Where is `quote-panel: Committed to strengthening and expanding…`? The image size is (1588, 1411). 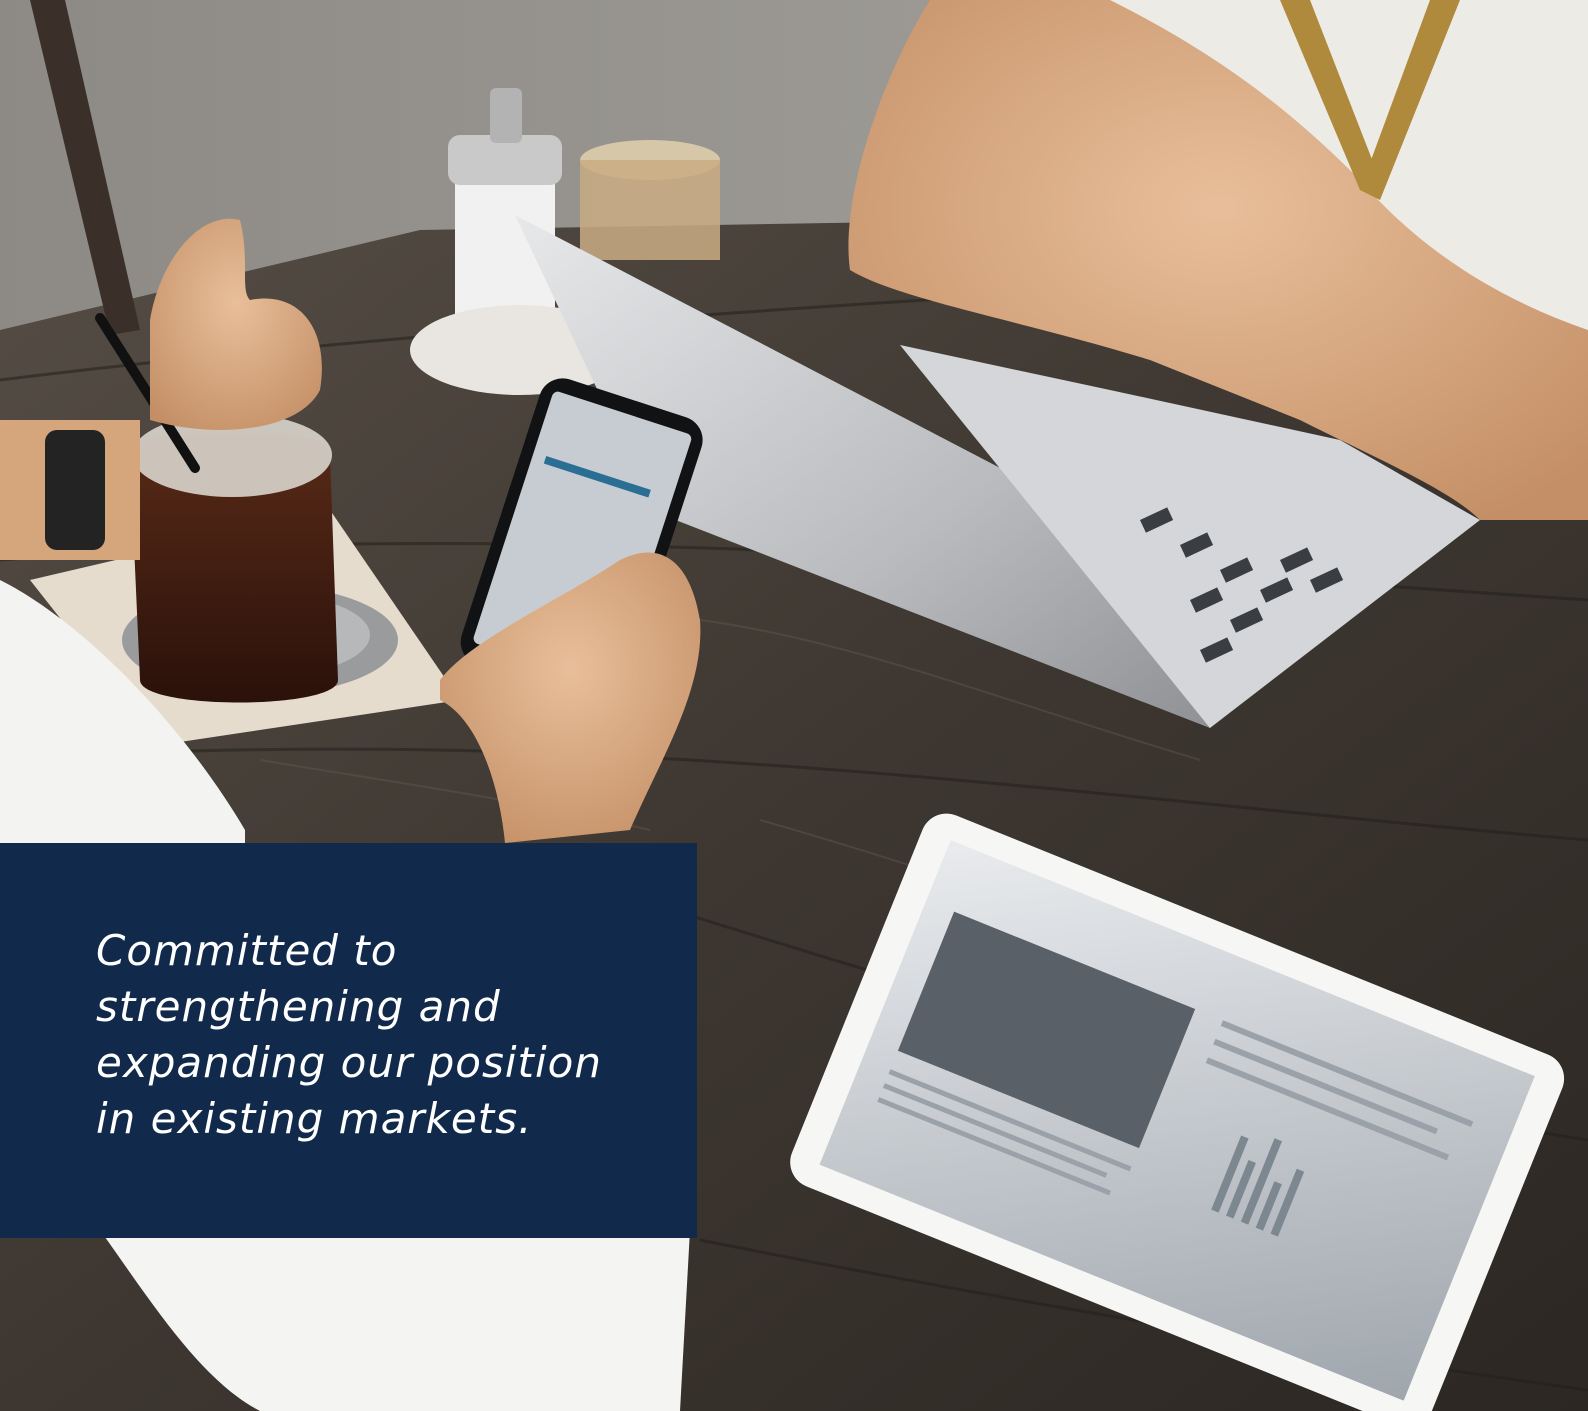
quote-panel: Committed to strengthening and expanding… is located at coordinates (348, 1040).